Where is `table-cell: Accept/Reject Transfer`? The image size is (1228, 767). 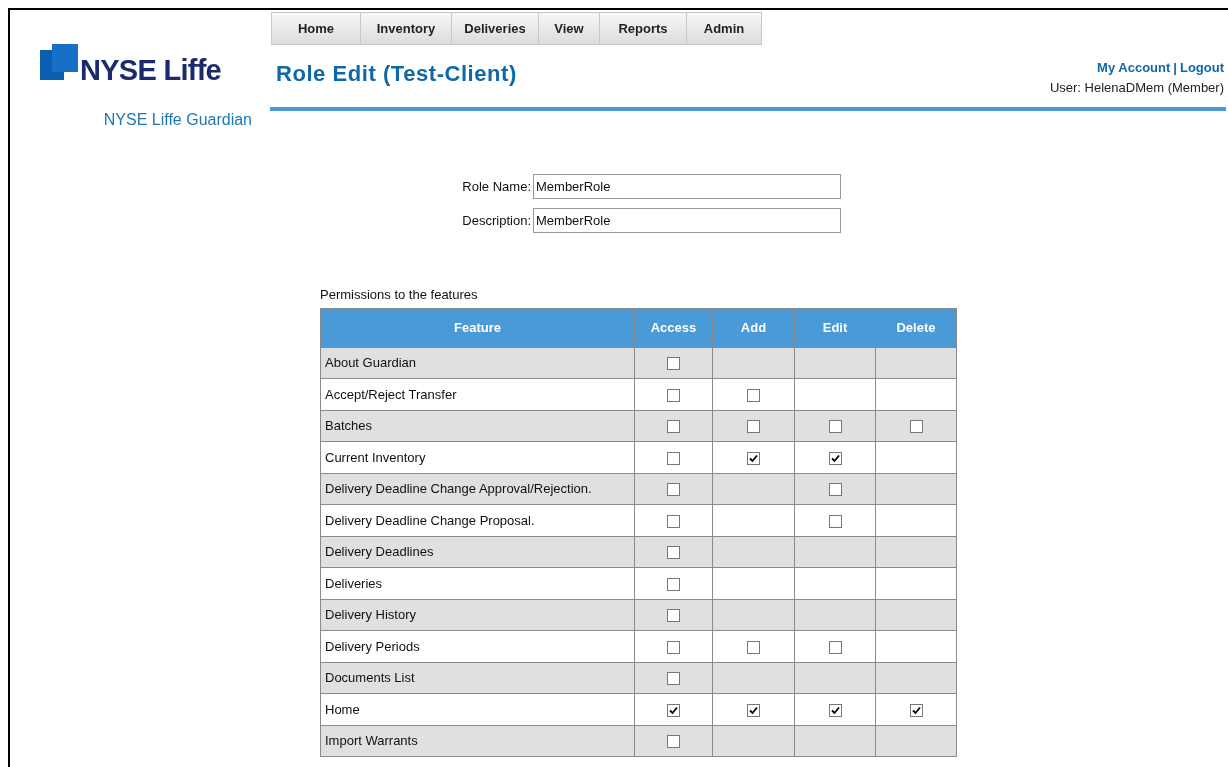
table-cell: Accept/Reject Transfer is located at coordinates (477, 394).